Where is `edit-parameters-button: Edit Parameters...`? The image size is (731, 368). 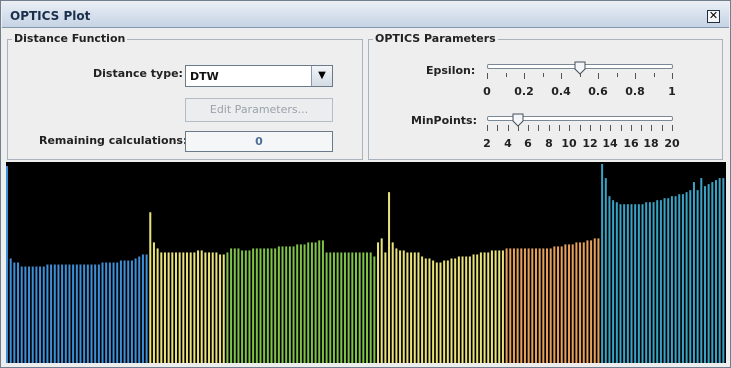
edit-parameters-button: Edit Parameters... is located at coordinates (259, 110).